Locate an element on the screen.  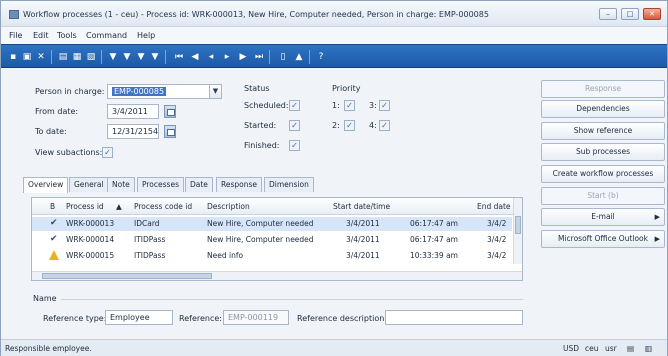
grid-horizontal-scroll-thumb is located at coordinates (127, 276).